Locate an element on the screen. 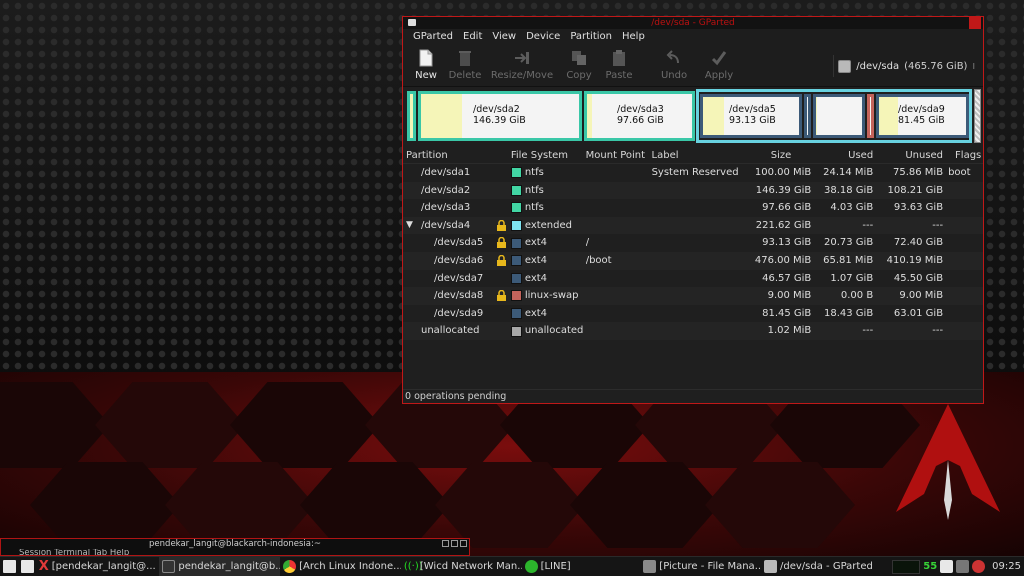 This screenshot has height=576, width=1024. diskmap-partition-sda8 is located at coordinates (870, 116).